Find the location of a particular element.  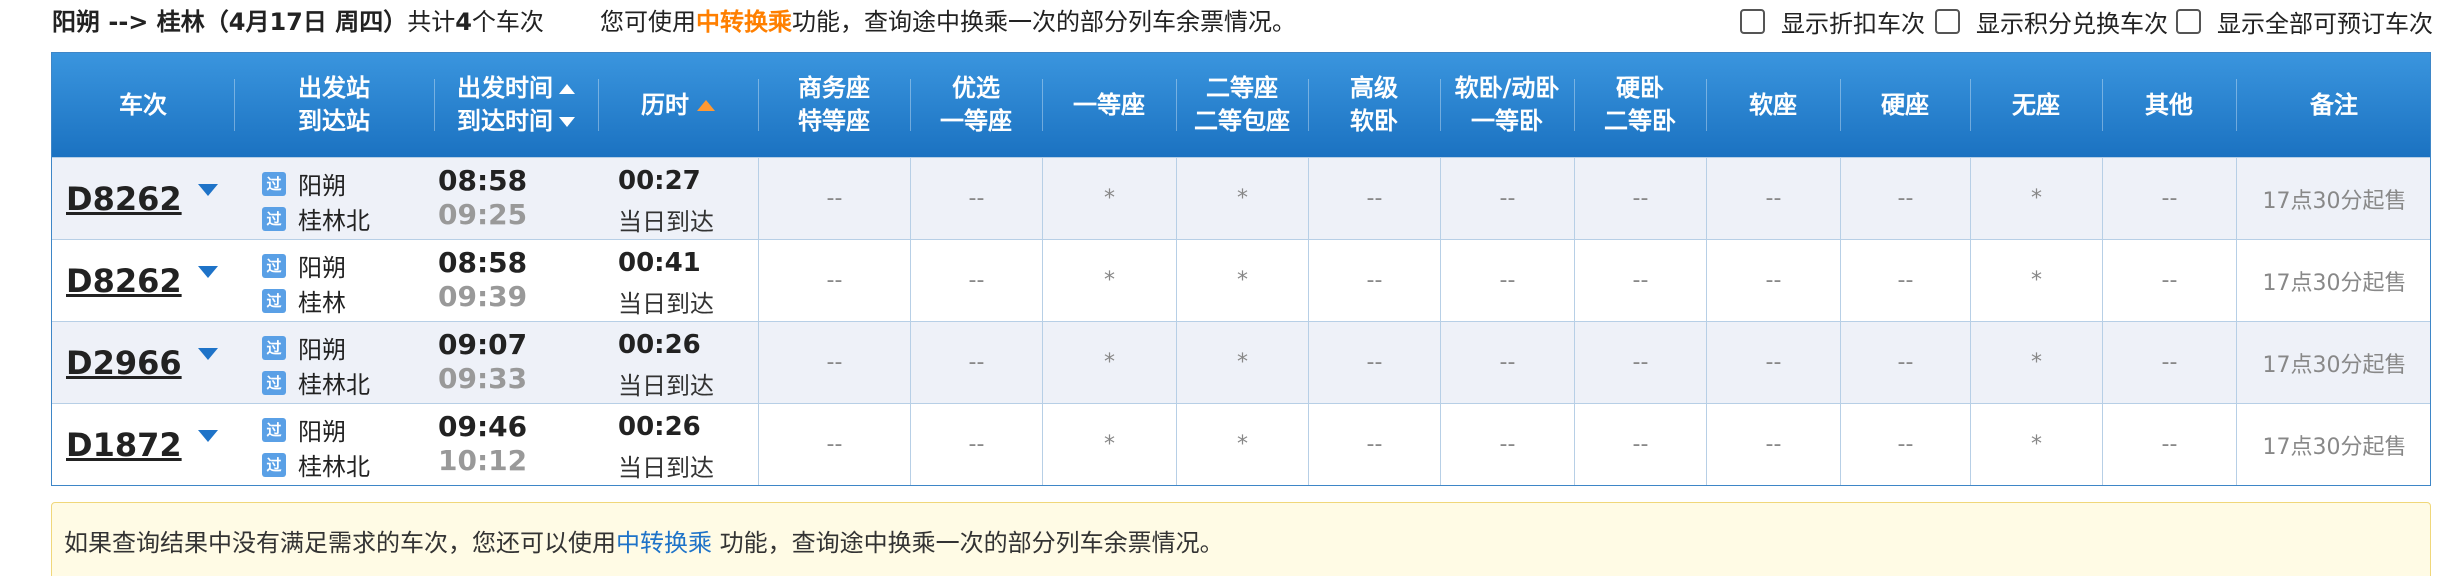

duration-value: 00:41 is located at coordinates (659, 263).